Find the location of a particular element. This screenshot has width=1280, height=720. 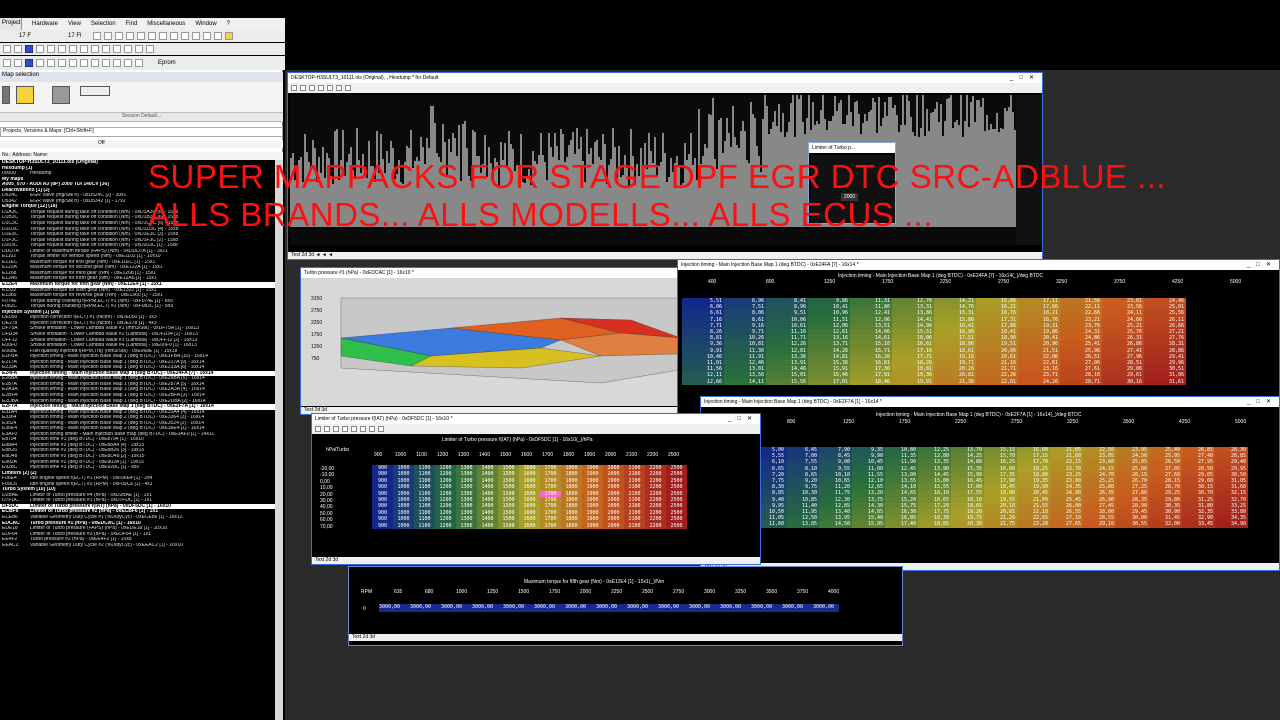

toolbar-icon-table is located at coordinates (108, 36).